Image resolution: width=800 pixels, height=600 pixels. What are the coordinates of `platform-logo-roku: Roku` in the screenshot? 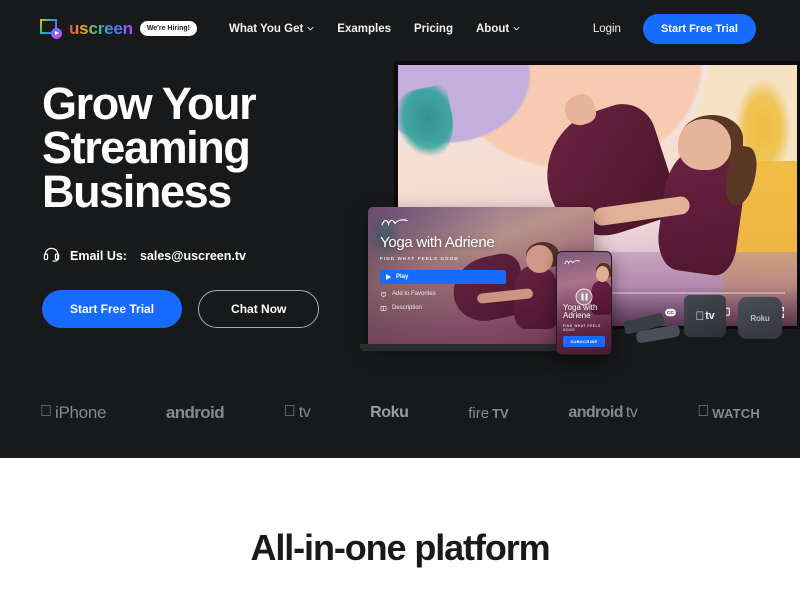 It's located at (383, 413).